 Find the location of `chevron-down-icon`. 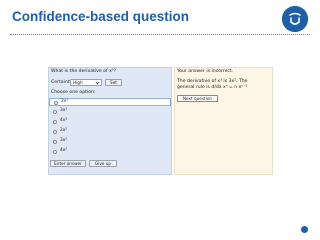

chevron-down-icon is located at coordinates (97, 83).